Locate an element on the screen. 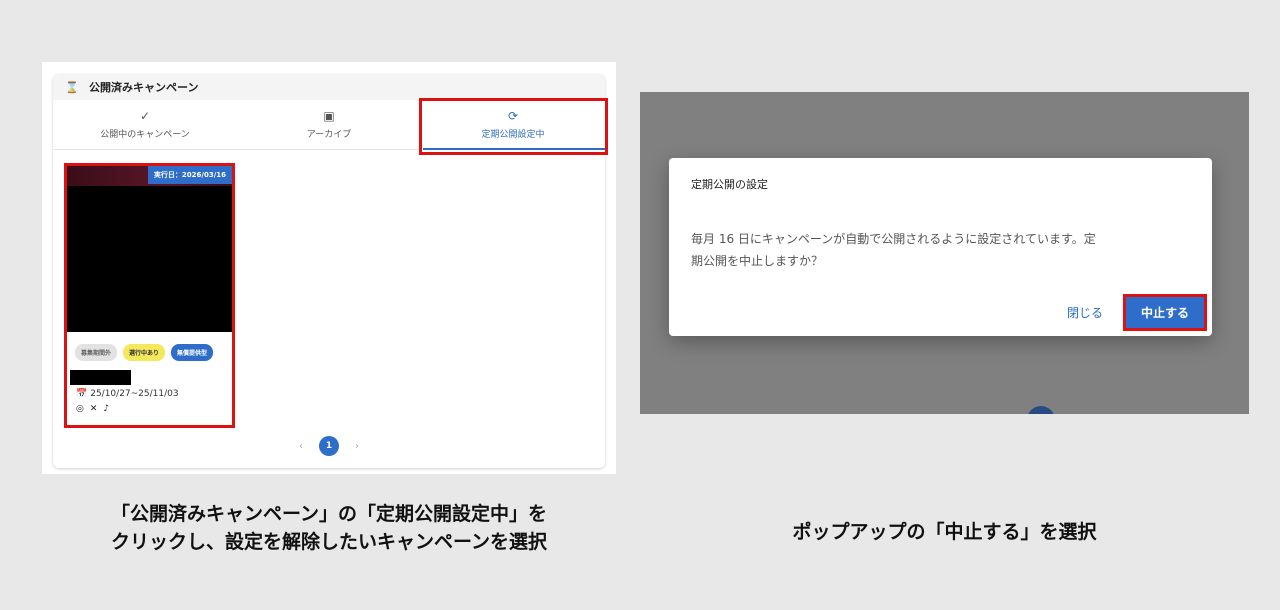 This screenshot has height=610, width=1280. sync-icon: ⟳ is located at coordinates (513, 116).